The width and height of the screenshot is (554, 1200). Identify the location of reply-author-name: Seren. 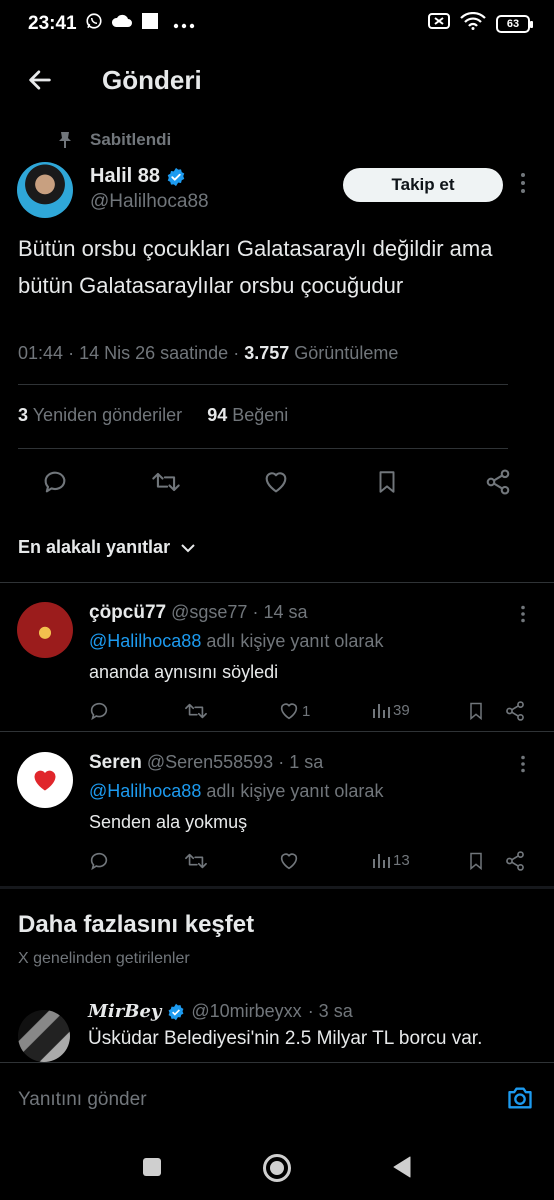
(115, 762).